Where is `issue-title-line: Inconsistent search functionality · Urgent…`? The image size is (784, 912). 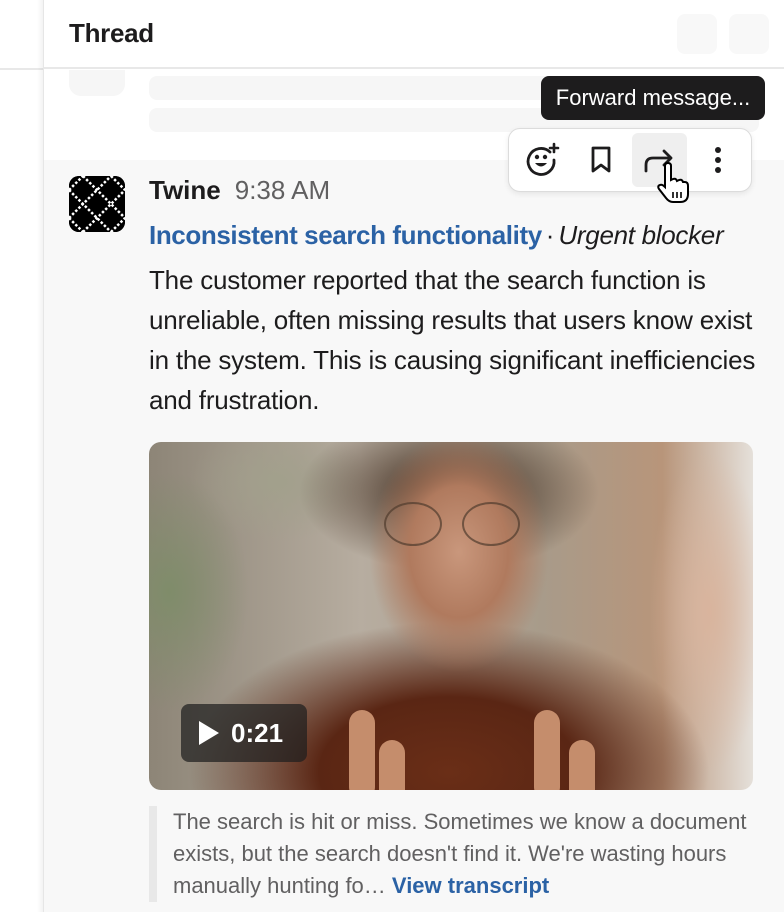 issue-title-line: Inconsistent search functionality · Urgent… is located at coordinates (436, 235).